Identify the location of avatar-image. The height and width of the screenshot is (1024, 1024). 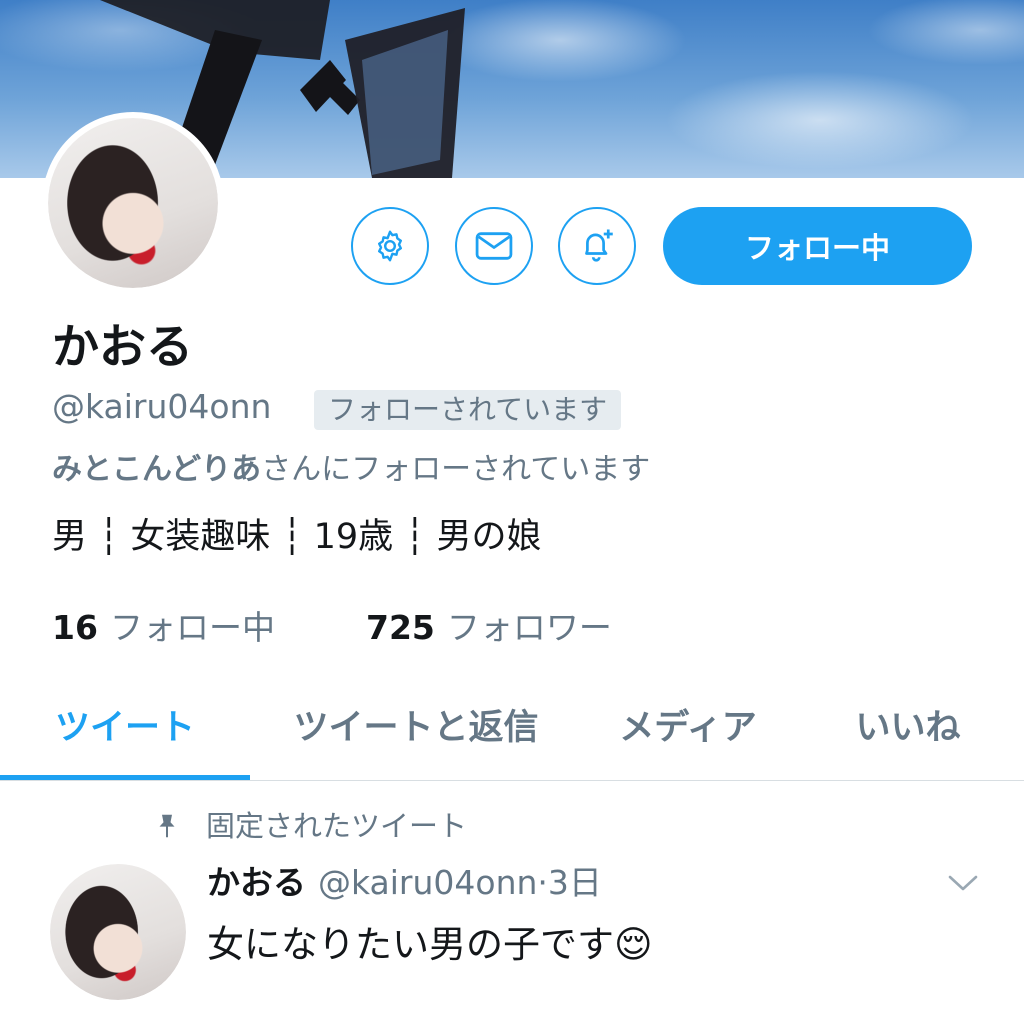
(133, 203).